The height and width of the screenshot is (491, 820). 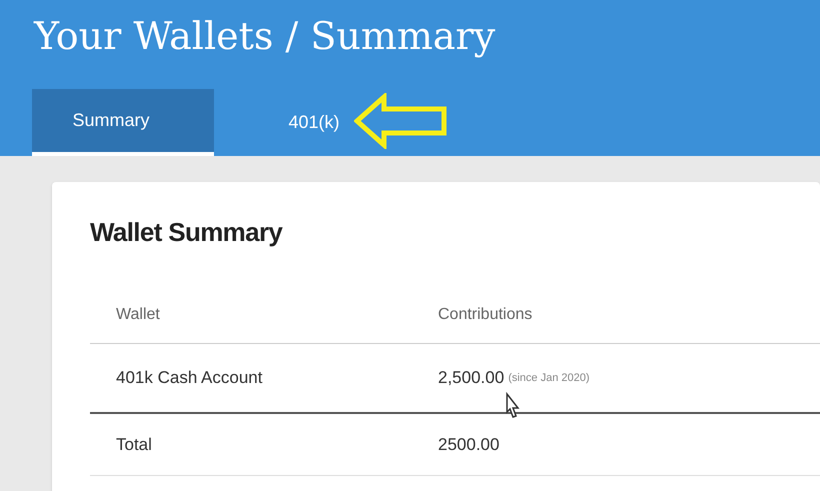 I want to click on table-cell: 401k Cash Account, so click(x=189, y=378).